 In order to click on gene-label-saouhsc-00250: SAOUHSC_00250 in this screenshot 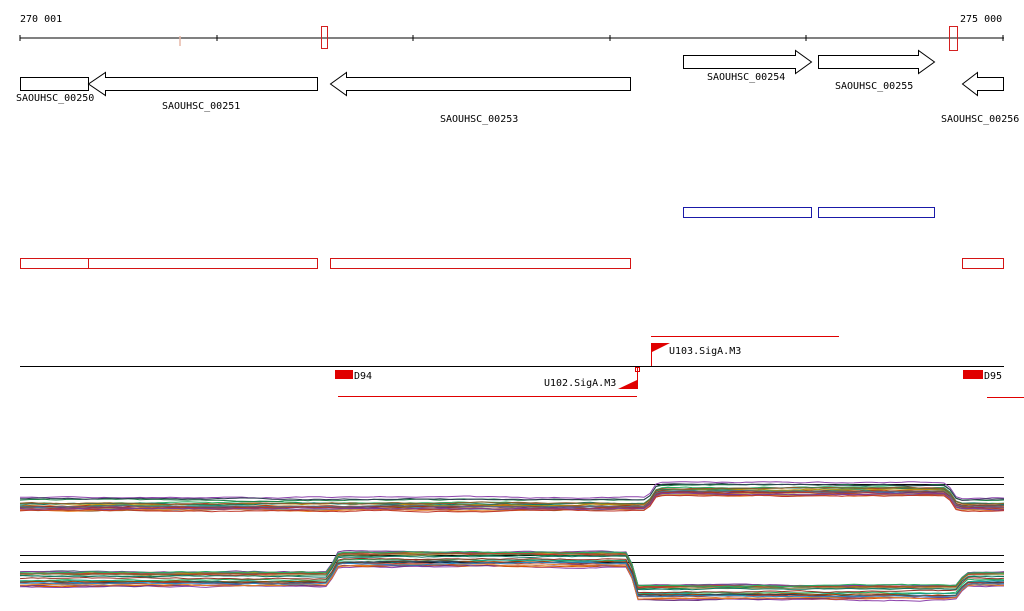, I will do `click(55, 98)`.